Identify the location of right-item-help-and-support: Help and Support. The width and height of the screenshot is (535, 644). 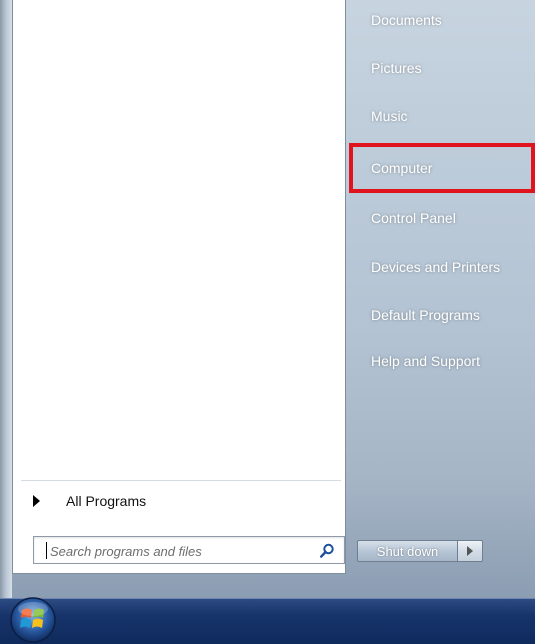
(442, 361).